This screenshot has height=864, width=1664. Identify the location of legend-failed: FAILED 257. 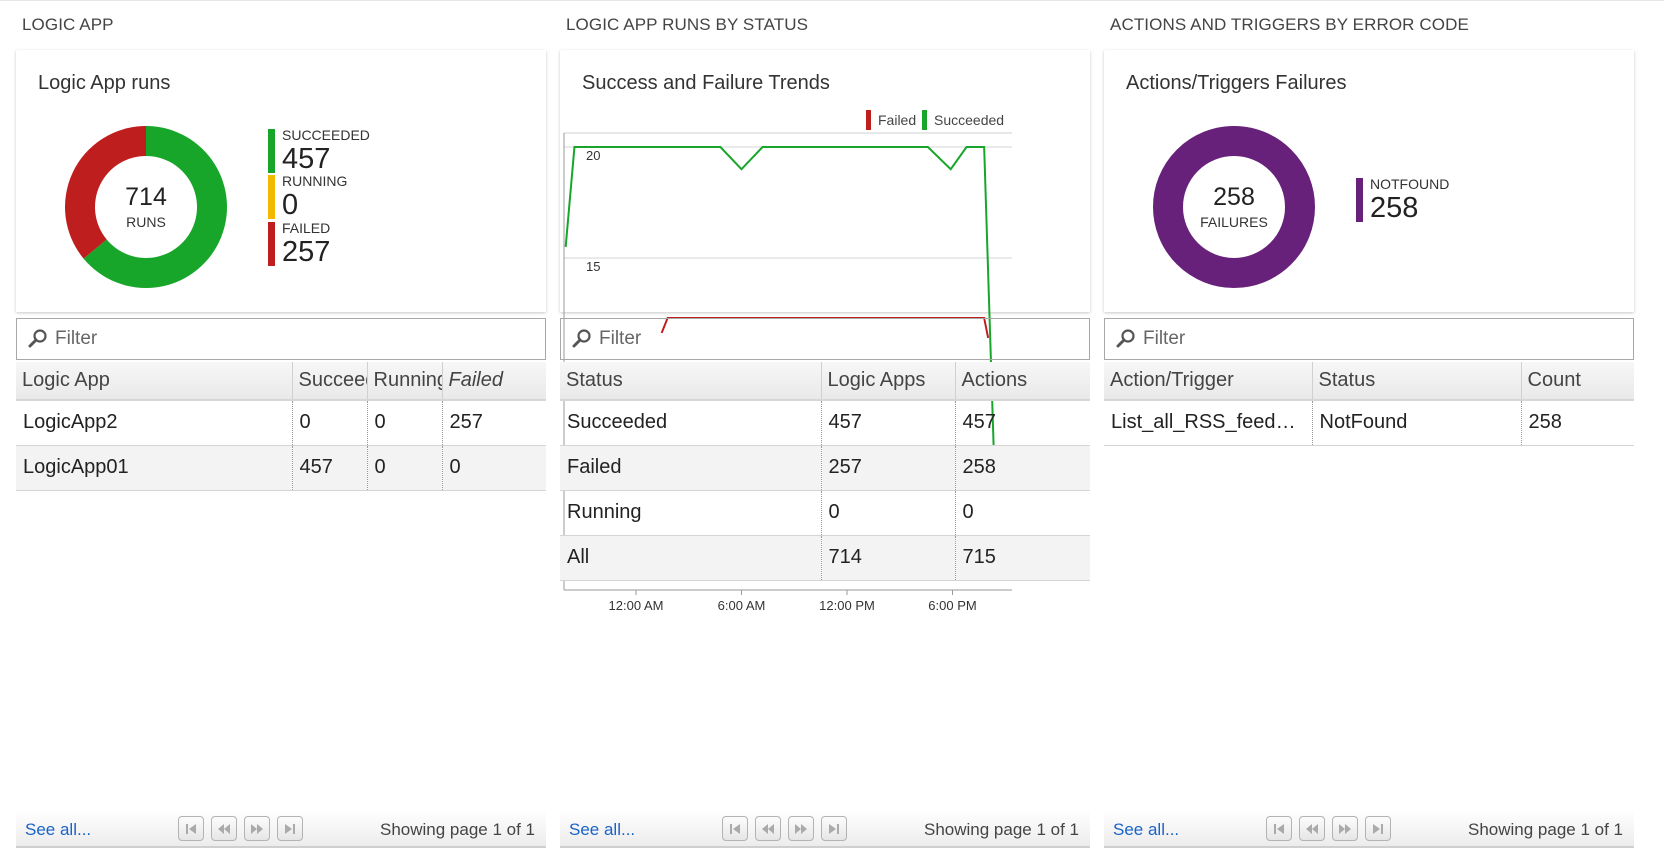
(299, 244).